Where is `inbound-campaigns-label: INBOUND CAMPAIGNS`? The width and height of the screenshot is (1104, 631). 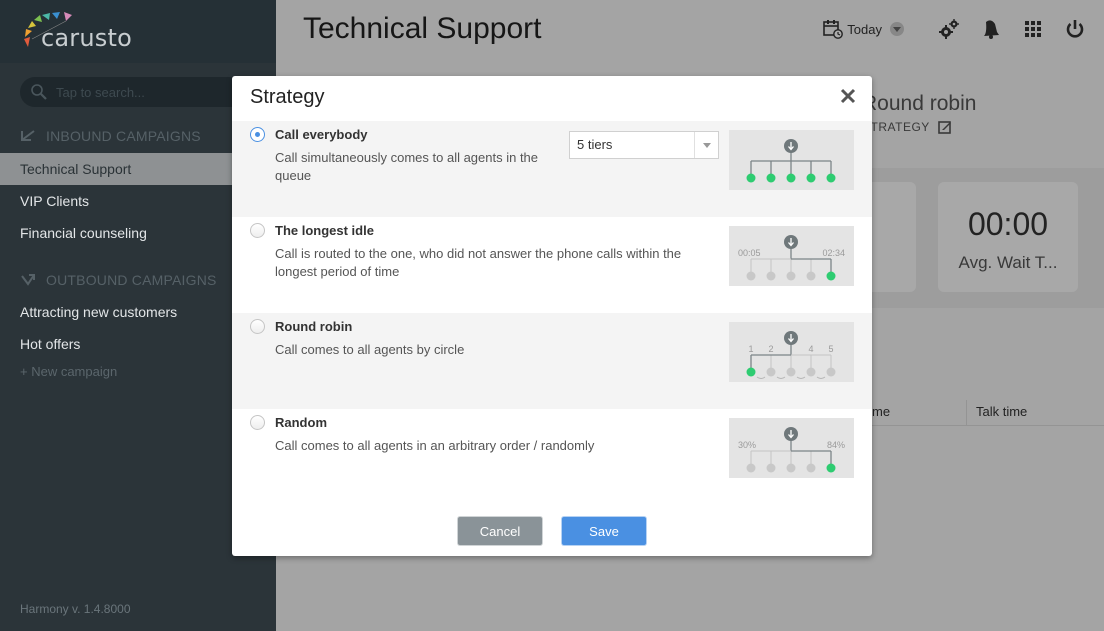
inbound-campaigns-label: INBOUND CAMPAIGNS is located at coordinates (123, 136).